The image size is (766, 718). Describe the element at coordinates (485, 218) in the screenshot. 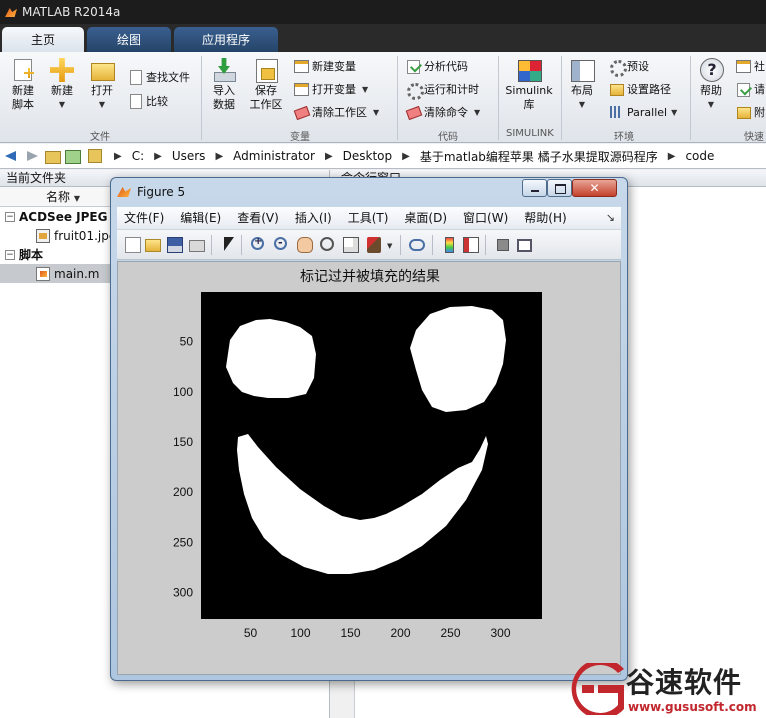

I see `menu-window: 窗口(W)` at that location.